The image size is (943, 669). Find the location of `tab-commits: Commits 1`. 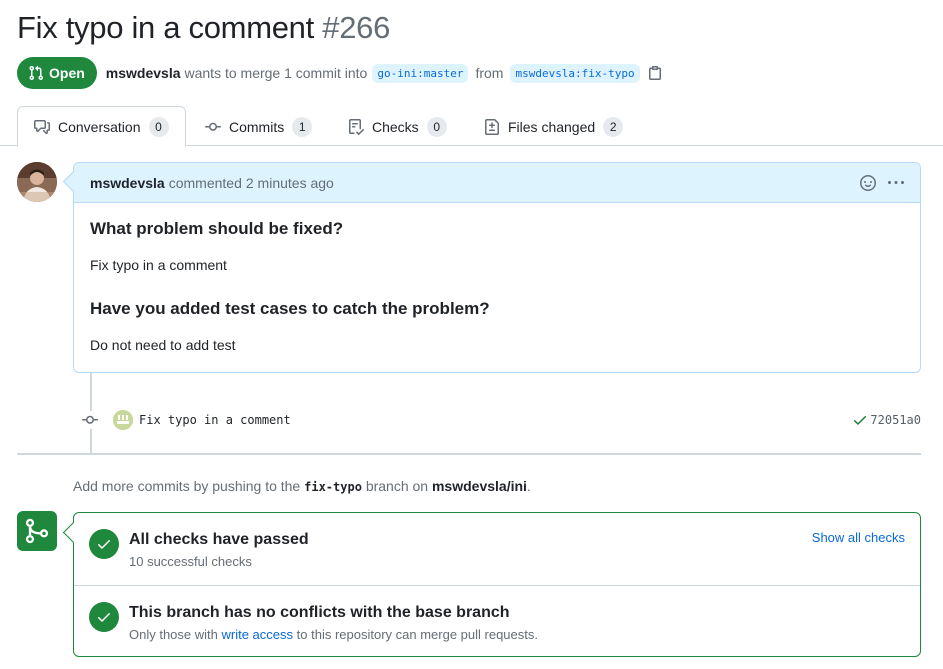

tab-commits: Commits 1 is located at coordinates (258, 126).